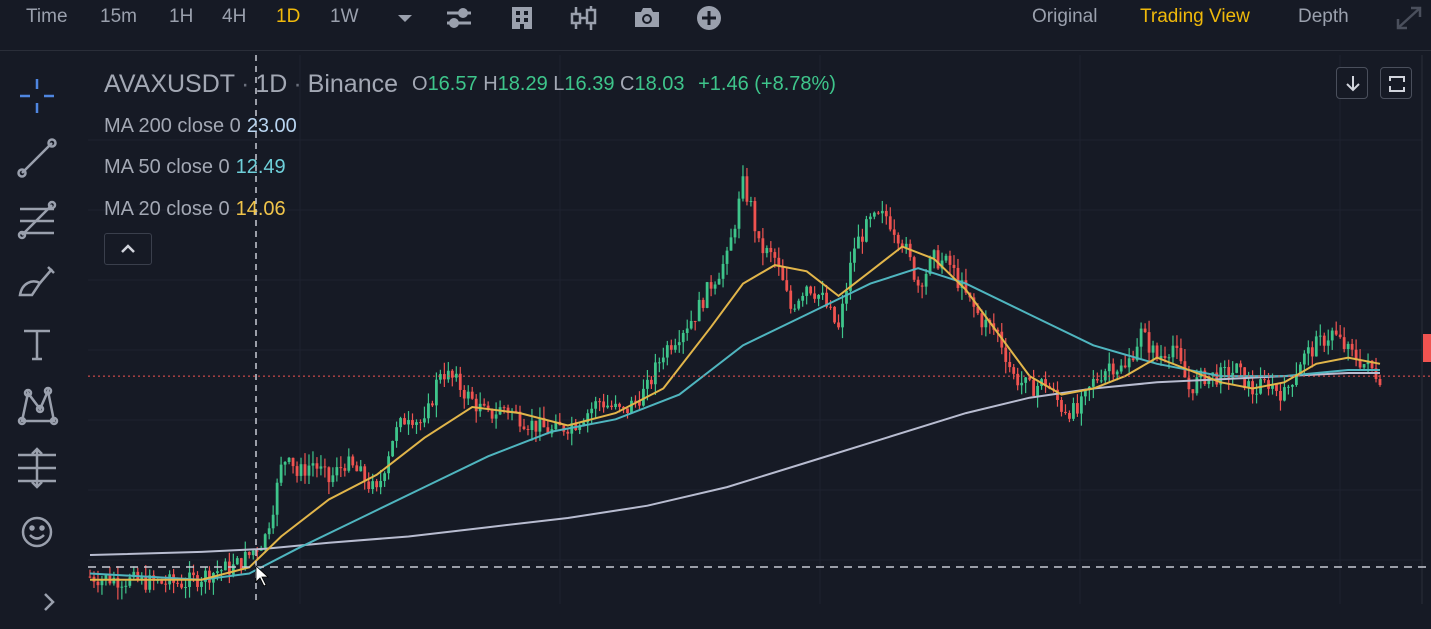 Image resolution: width=1431 pixels, height=629 pixels. I want to click on arrow-down-icon, so click(1353, 84).